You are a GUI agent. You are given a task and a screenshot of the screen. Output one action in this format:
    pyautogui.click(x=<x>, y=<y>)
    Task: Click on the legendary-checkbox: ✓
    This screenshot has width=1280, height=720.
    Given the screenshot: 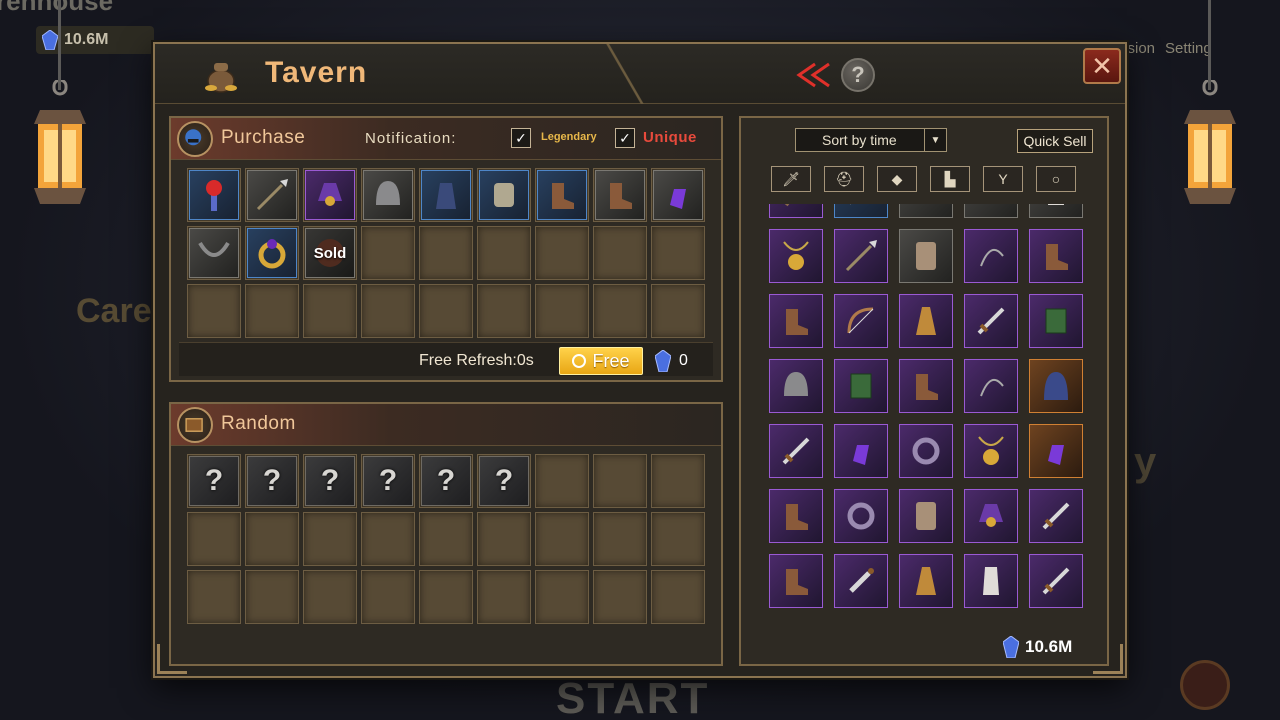 What is the action you would take?
    pyautogui.click(x=521, y=138)
    